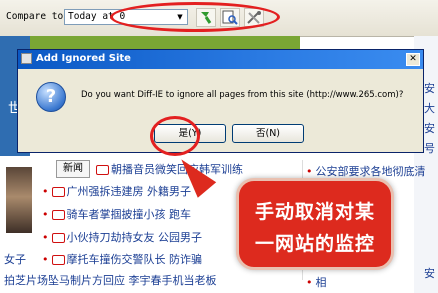  I want to click on toolbar-highlight-oval, so click(195, 17).